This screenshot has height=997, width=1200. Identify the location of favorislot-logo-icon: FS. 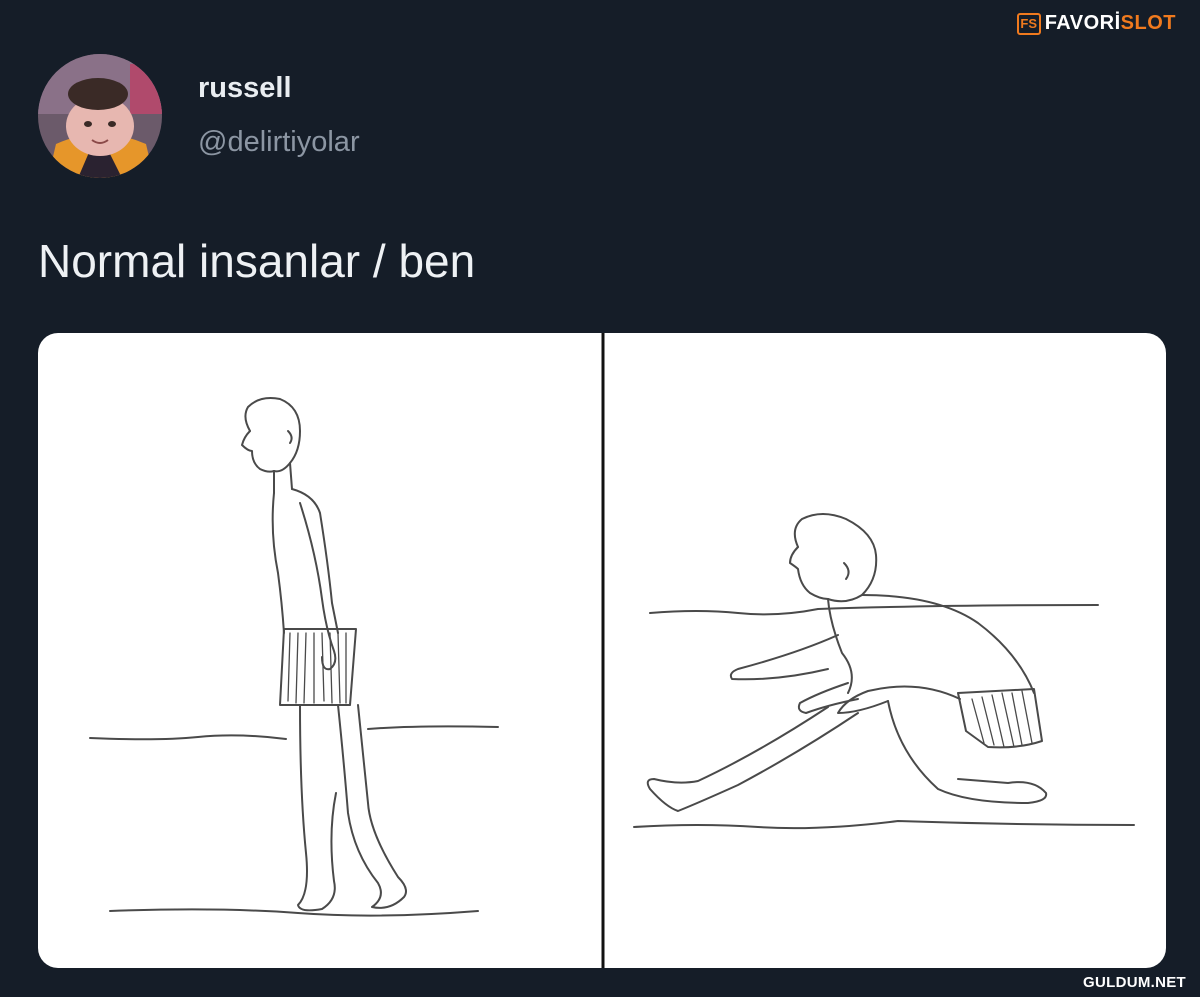
(1028, 23).